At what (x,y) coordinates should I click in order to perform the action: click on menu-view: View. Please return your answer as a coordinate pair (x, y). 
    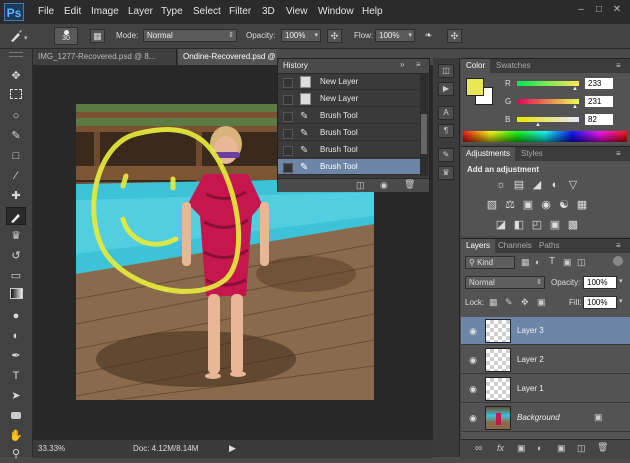
    Looking at the image, I should click on (297, 11).